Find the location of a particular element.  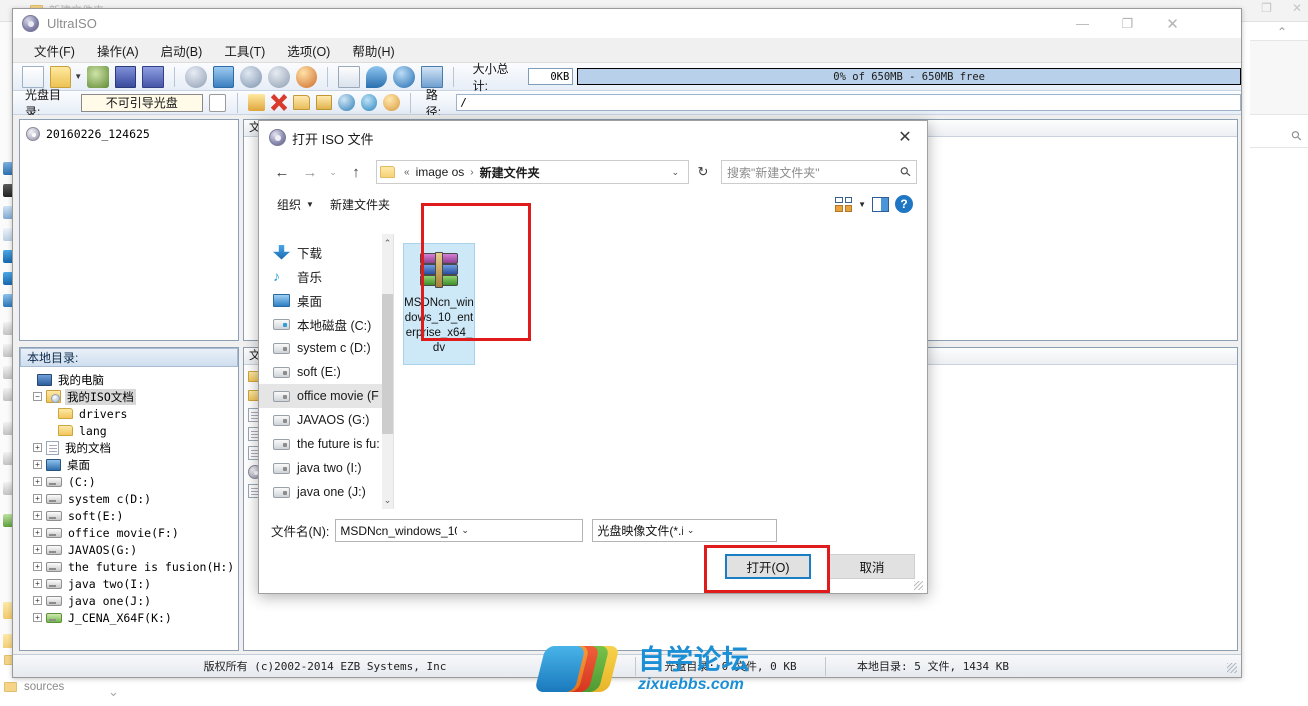

sidebar-item-local-disk-c: 本地磁盘 (C:) is located at coordinates (326, 324).